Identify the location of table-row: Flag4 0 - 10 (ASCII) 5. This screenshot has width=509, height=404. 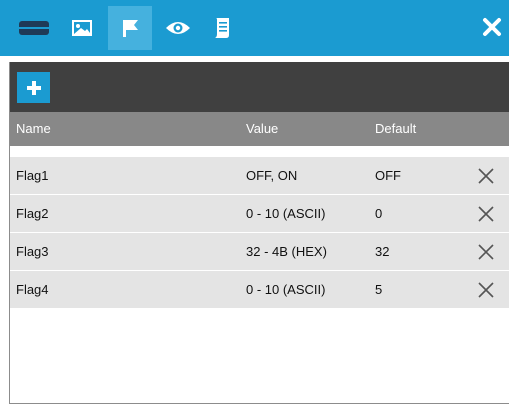
(259, 290).